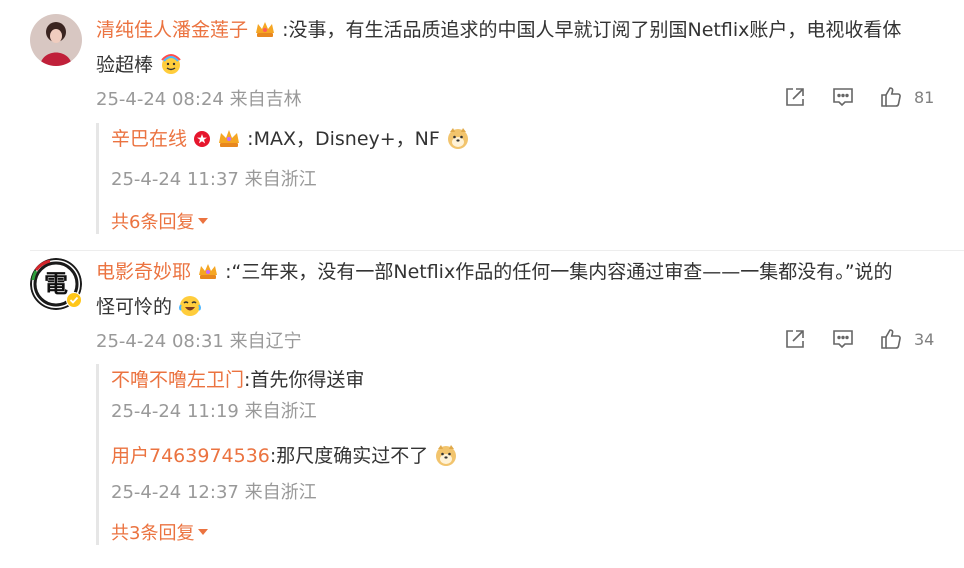 The width and height of the screenshot is (964, 568). What do you see at coordinates (149, 139) in the screenshot?
I see `reply-username: 辛巴在线` at bounding box center [149, 139].